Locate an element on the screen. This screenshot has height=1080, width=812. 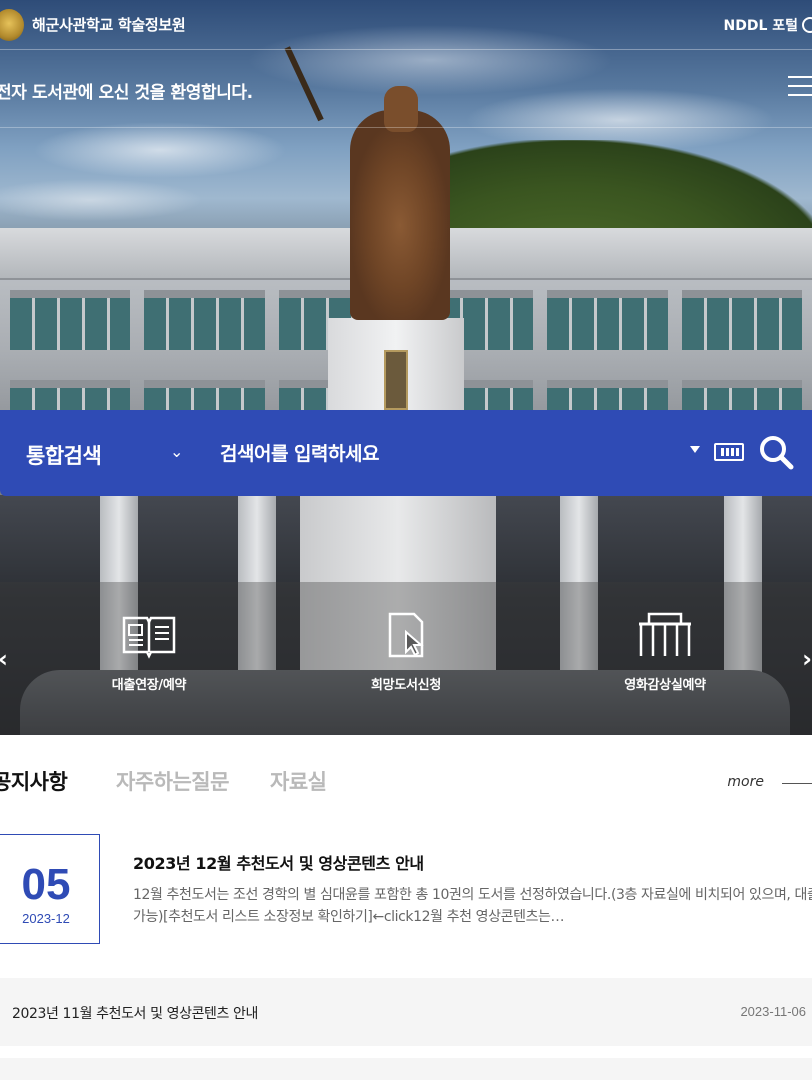
chevron-down-icon: ⌄ is located at coordinates (176, 451).